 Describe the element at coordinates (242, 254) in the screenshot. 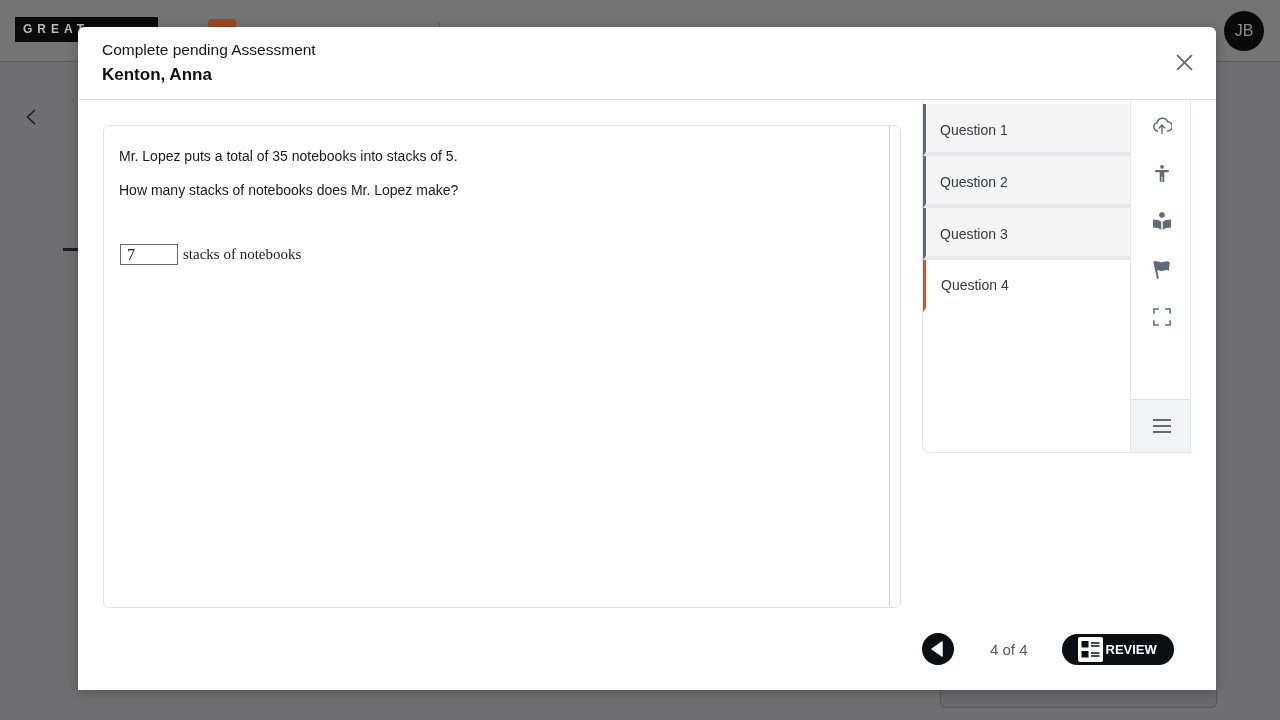

I see `answer-unit: stacks of notebooks` at that location.